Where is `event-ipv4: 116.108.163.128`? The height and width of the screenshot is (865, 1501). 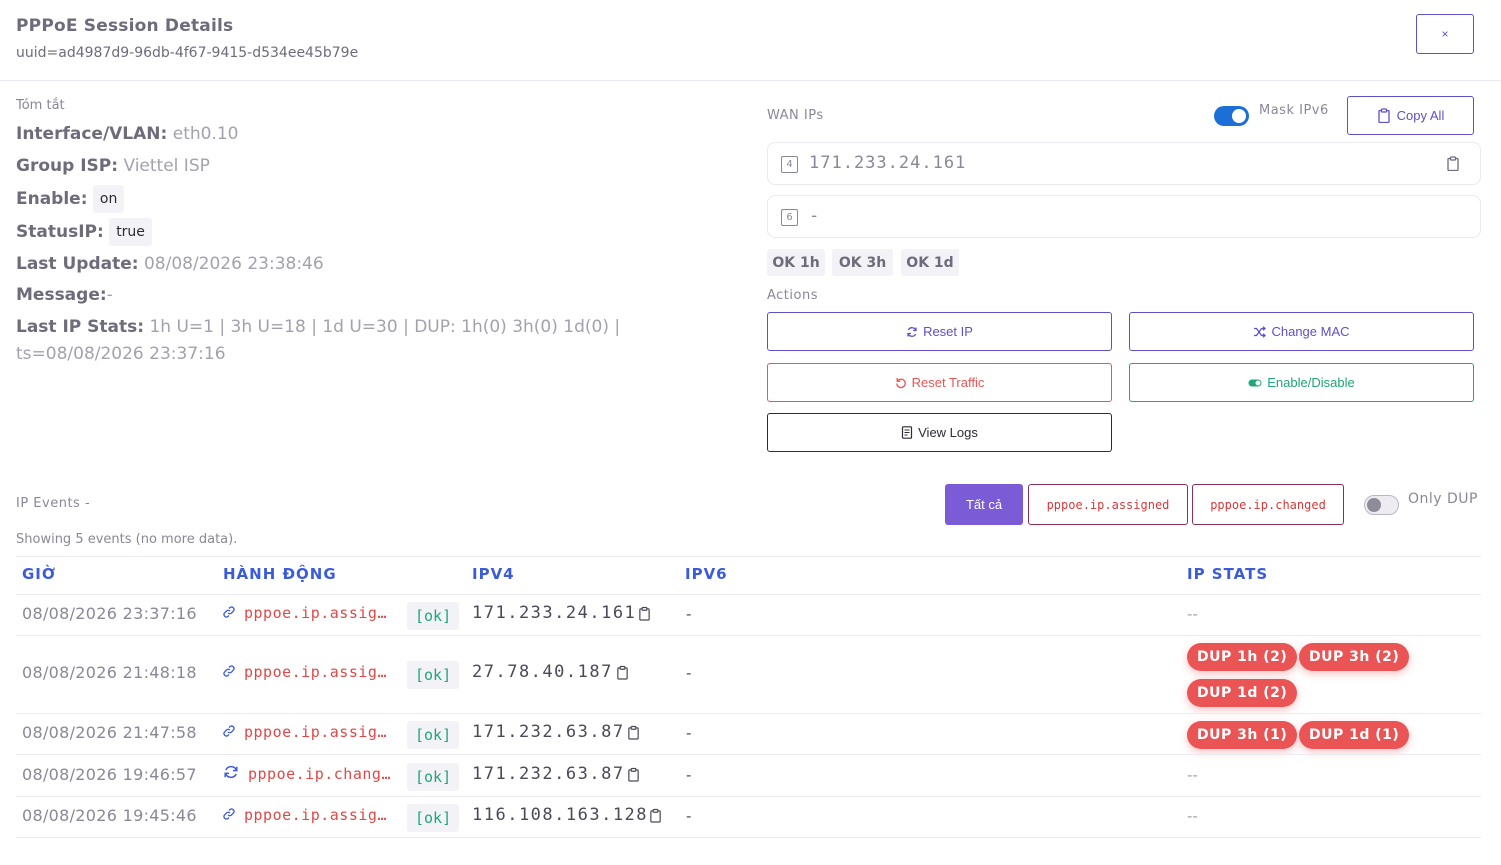 event-ipv4: 116.108.163.128 is located at coordinates (560, 815).